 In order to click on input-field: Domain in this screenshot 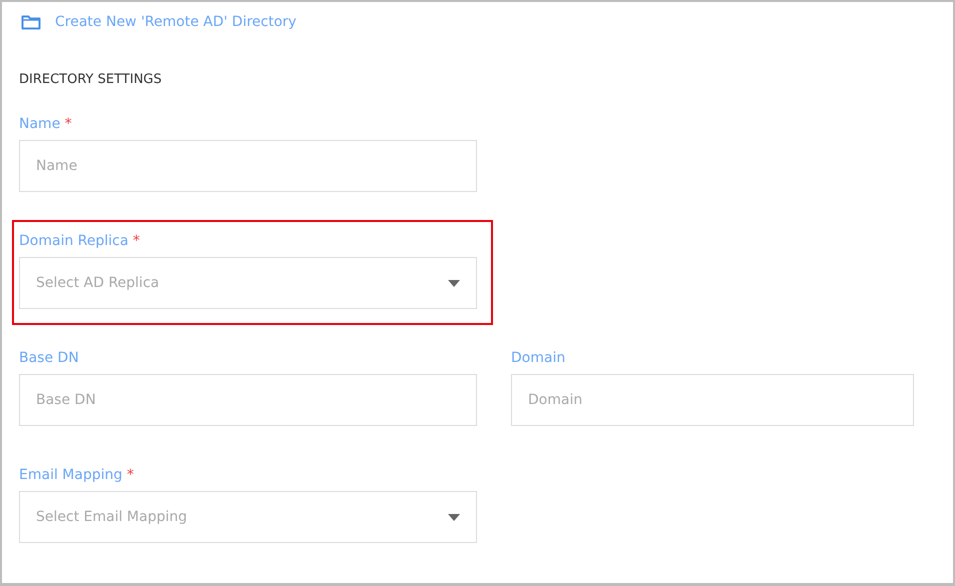, I will do `click(712, 400)`.